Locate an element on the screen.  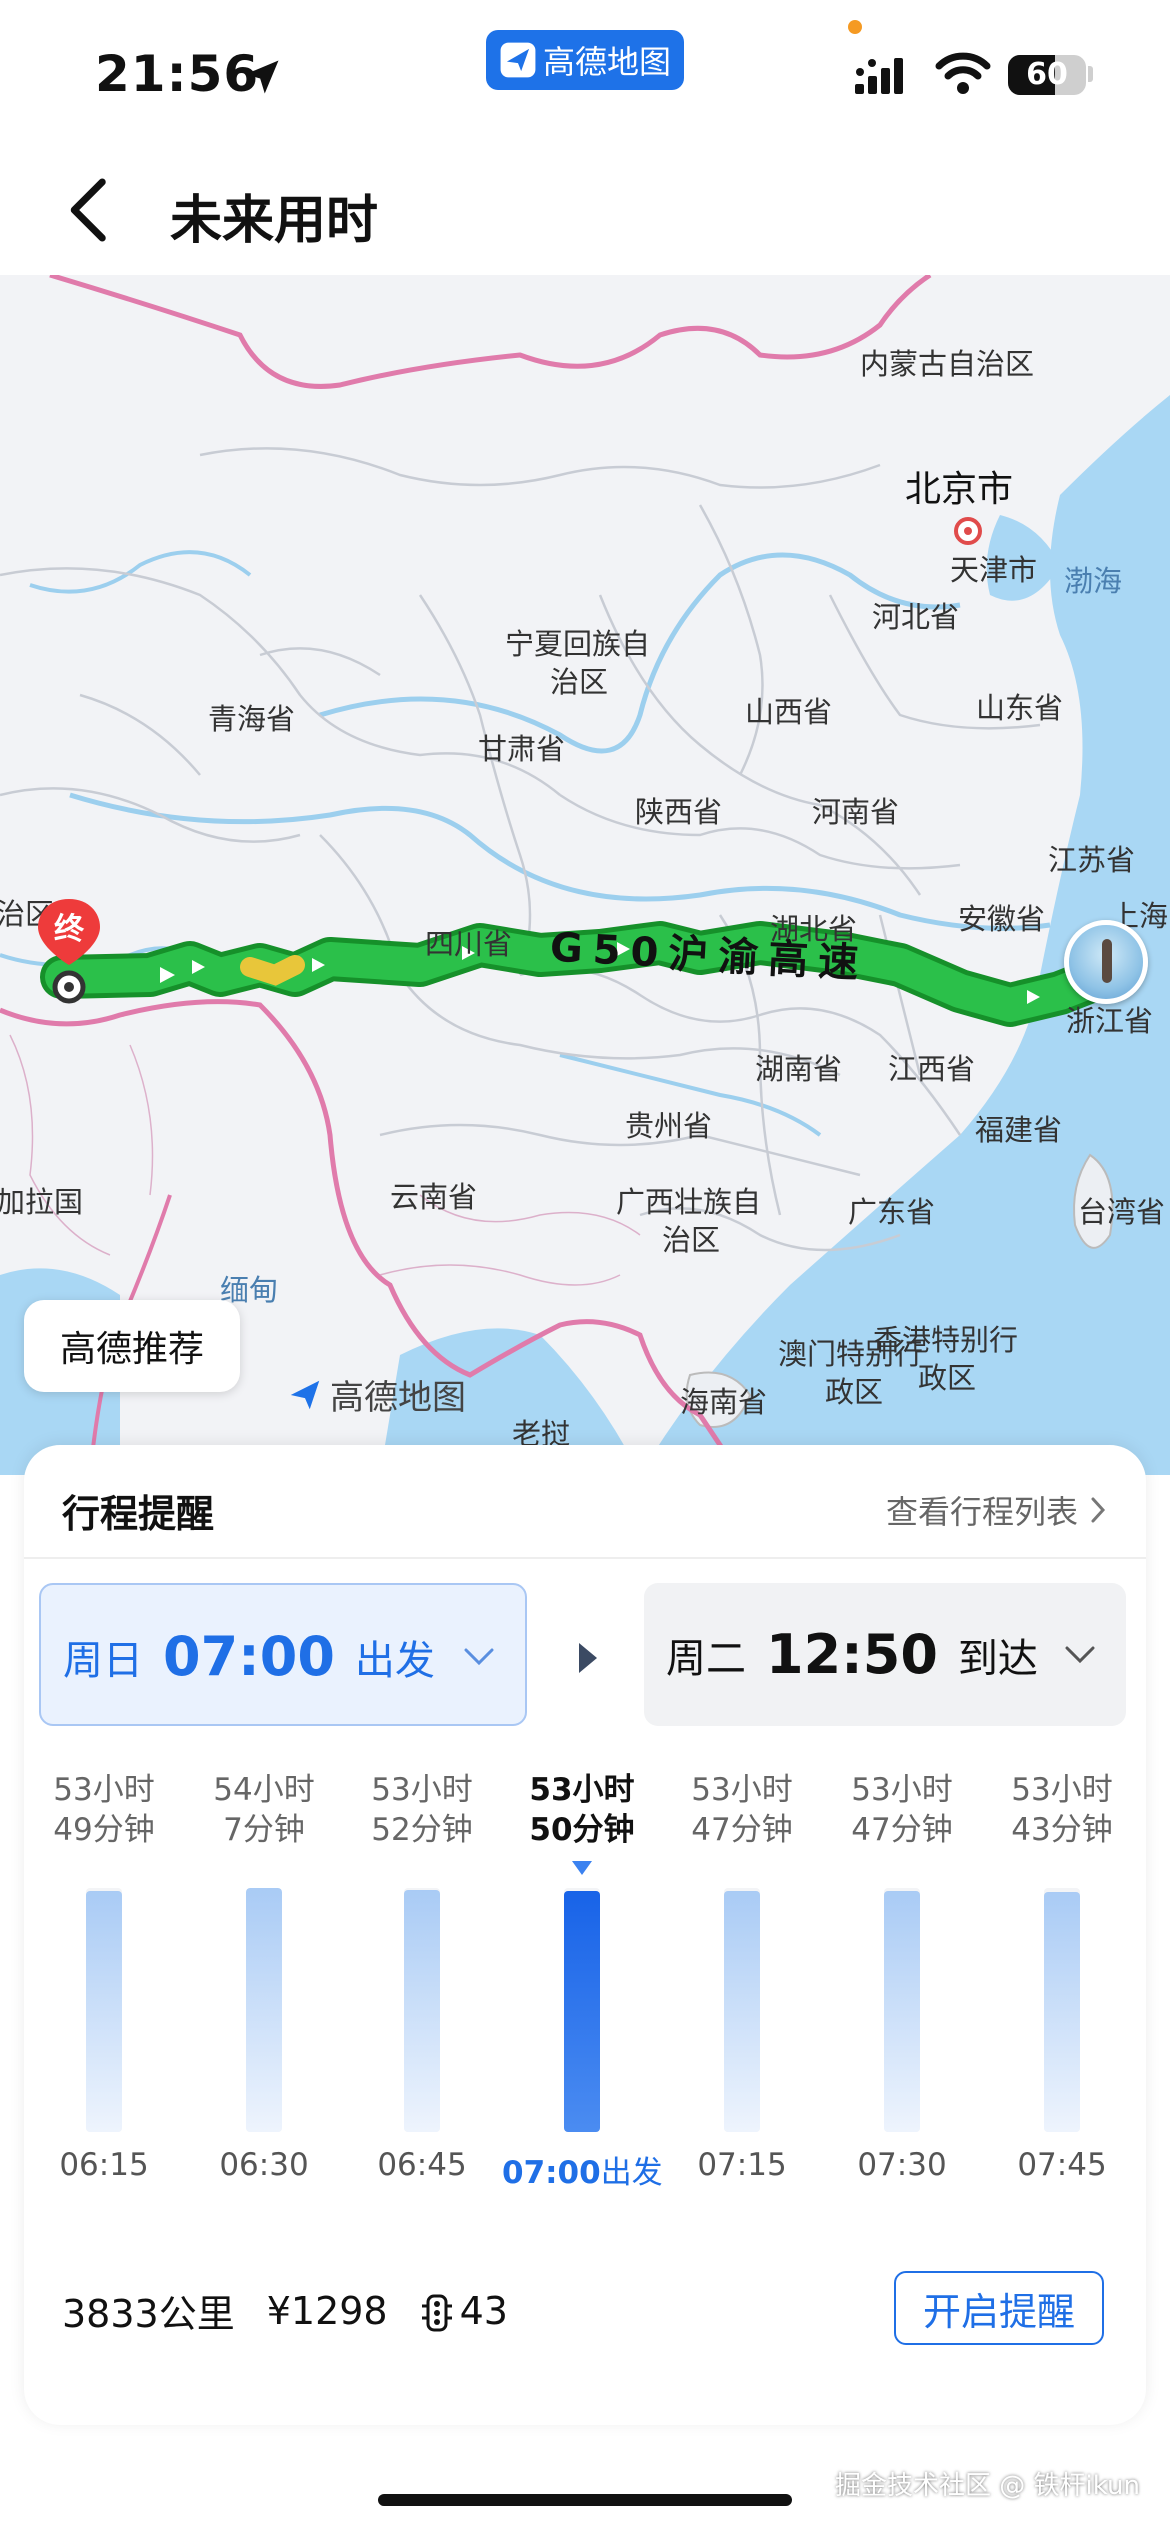
slot-duration: 54小时 7分钟 is located at coordinates (264, 1810).